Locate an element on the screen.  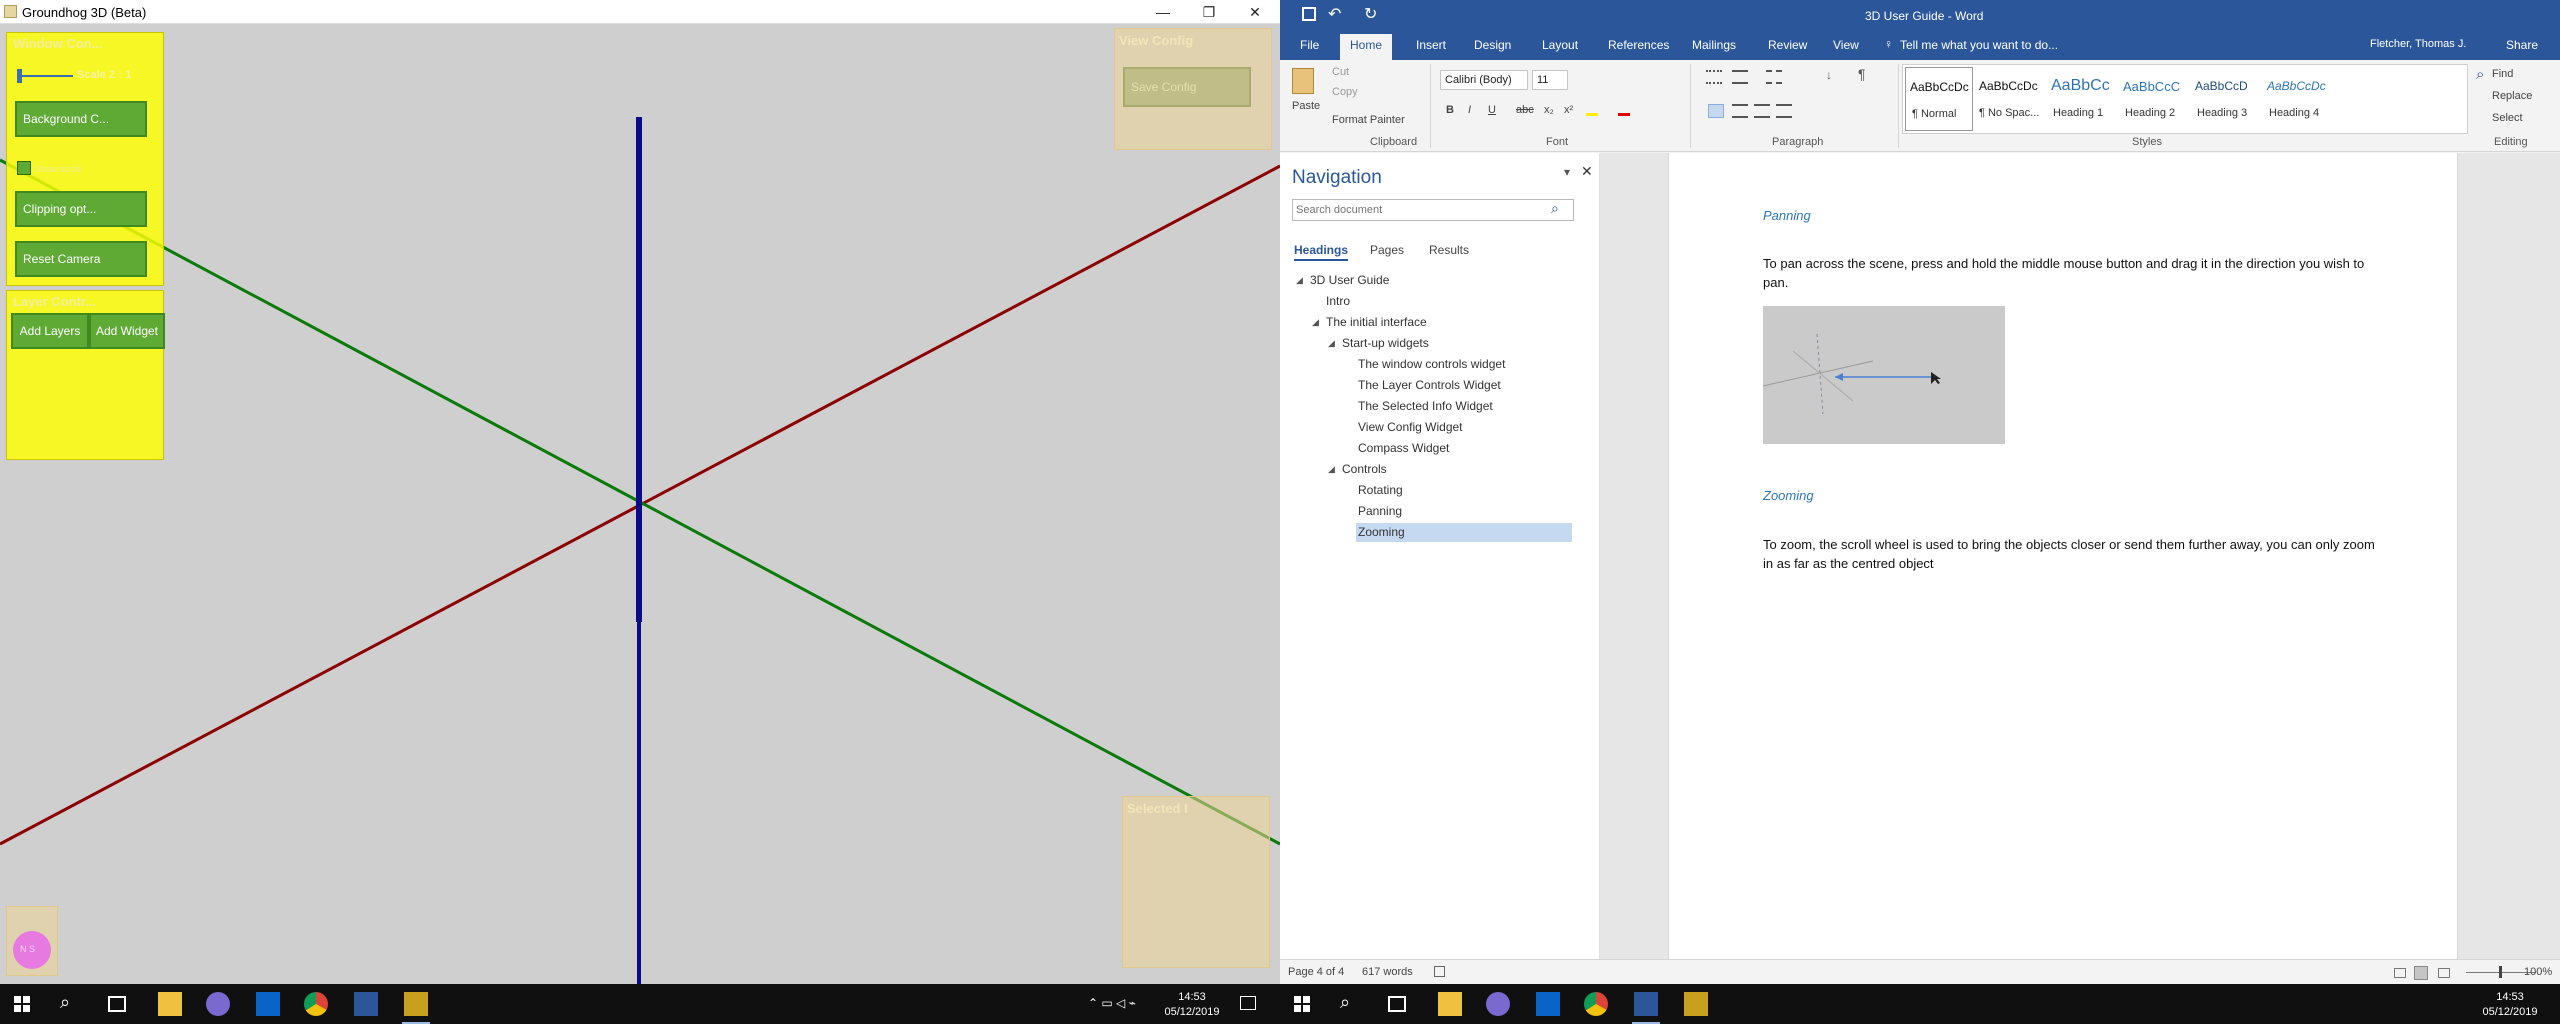
nav-heading: Controls is located at coordinates (1364, 469).